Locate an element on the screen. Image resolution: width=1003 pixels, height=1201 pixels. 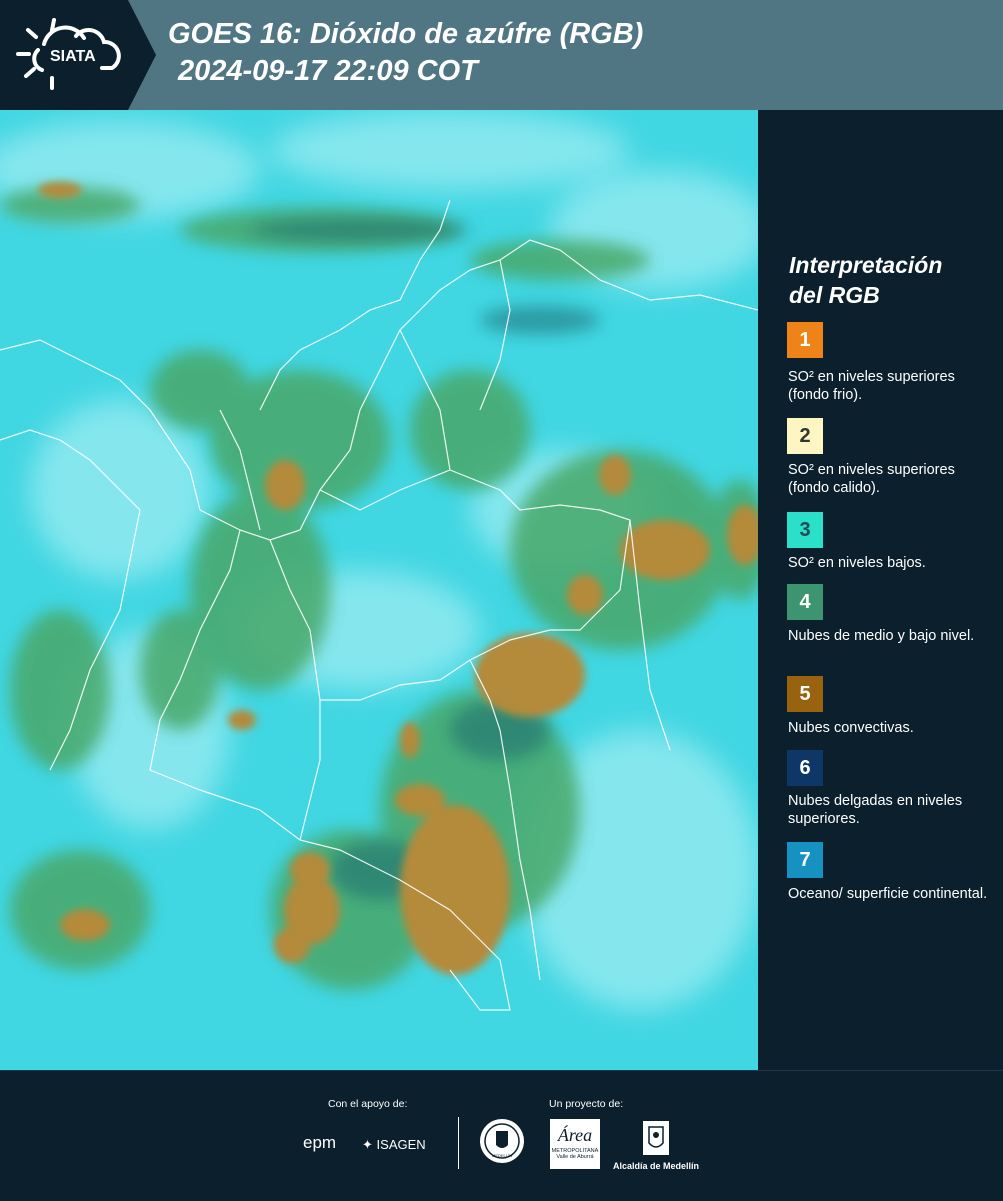
legend-swatch-number: 5 is located at coordinates (805, 693).